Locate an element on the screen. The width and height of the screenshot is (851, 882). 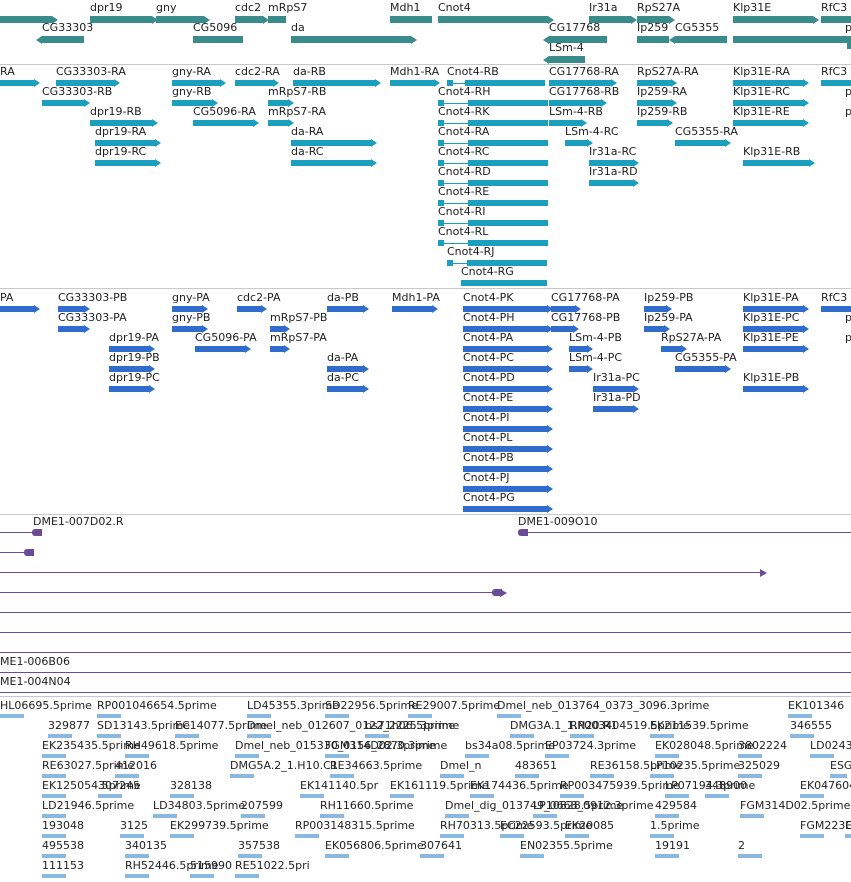
est-label: 325029 is located at coordinates (759, 765).